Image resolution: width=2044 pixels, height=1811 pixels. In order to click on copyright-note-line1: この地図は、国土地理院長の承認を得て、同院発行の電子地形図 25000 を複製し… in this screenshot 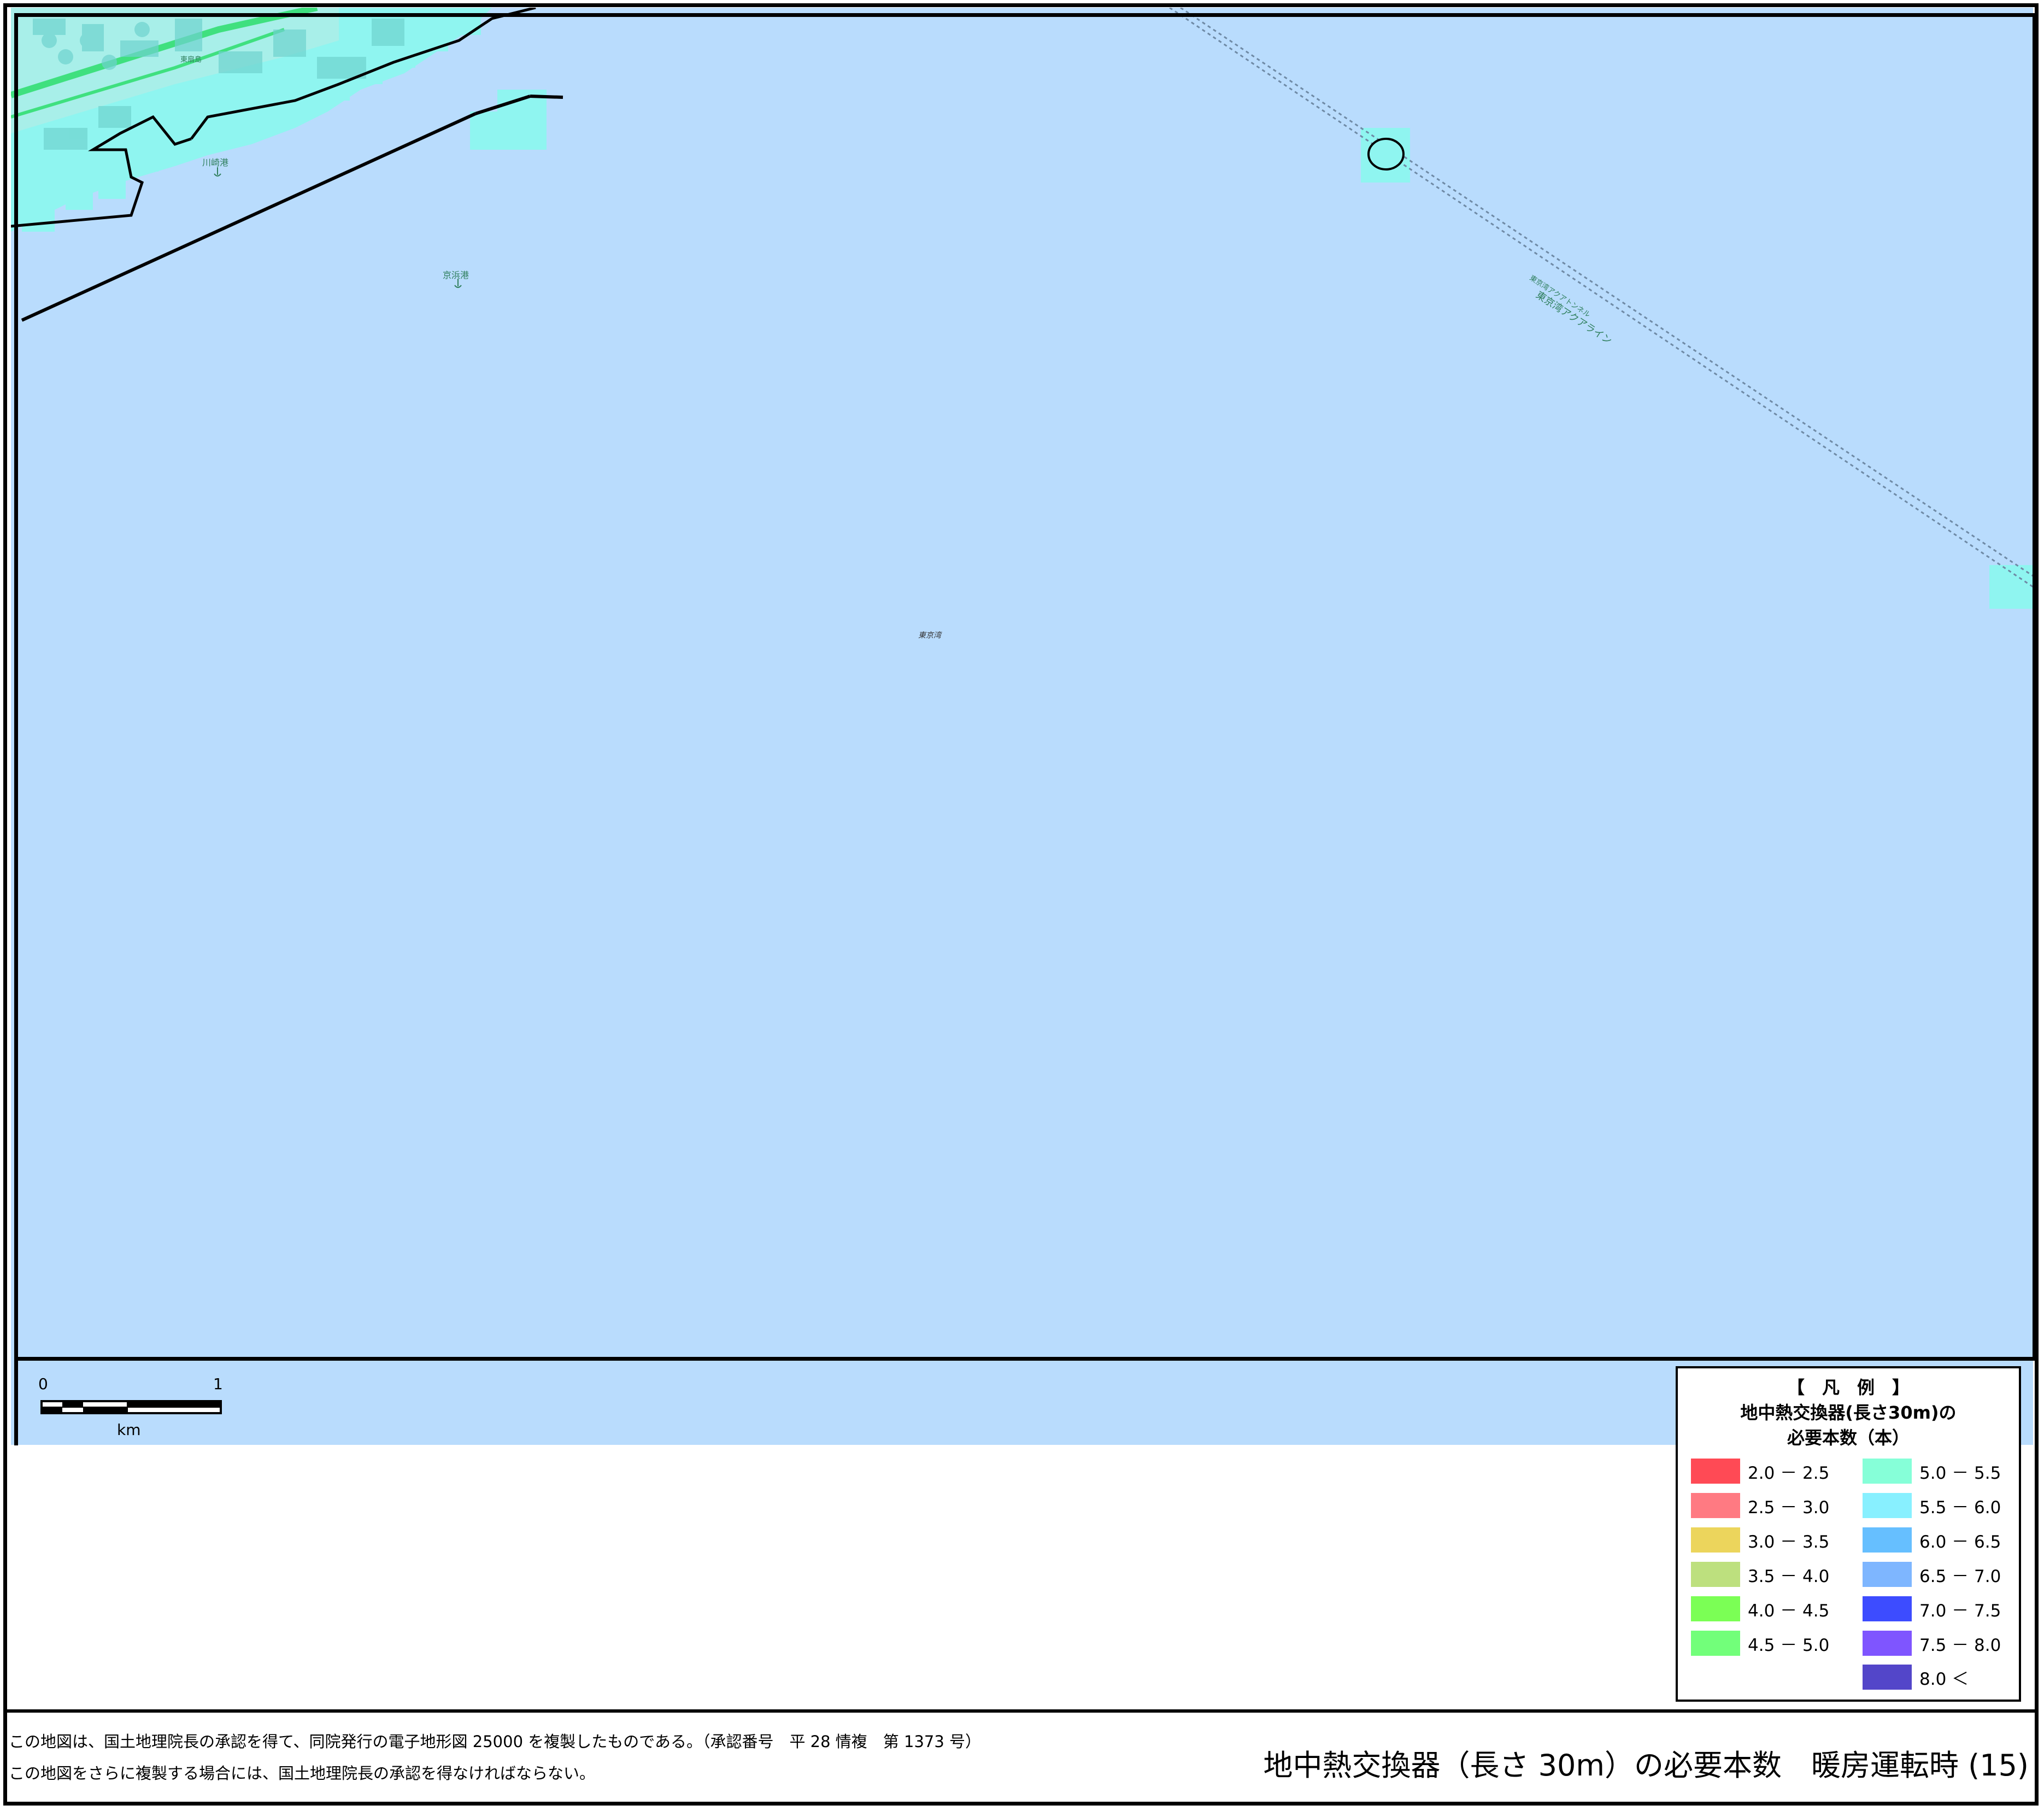, I will do `click(495, 1741)`.